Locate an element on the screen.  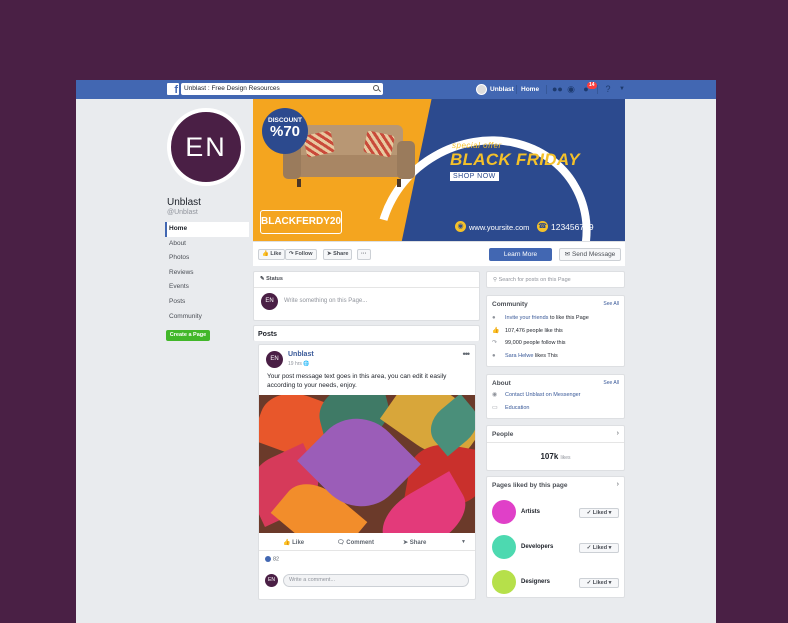
search-input-value: Unblast : Free Design Resources is located at coordinates (232, 88).